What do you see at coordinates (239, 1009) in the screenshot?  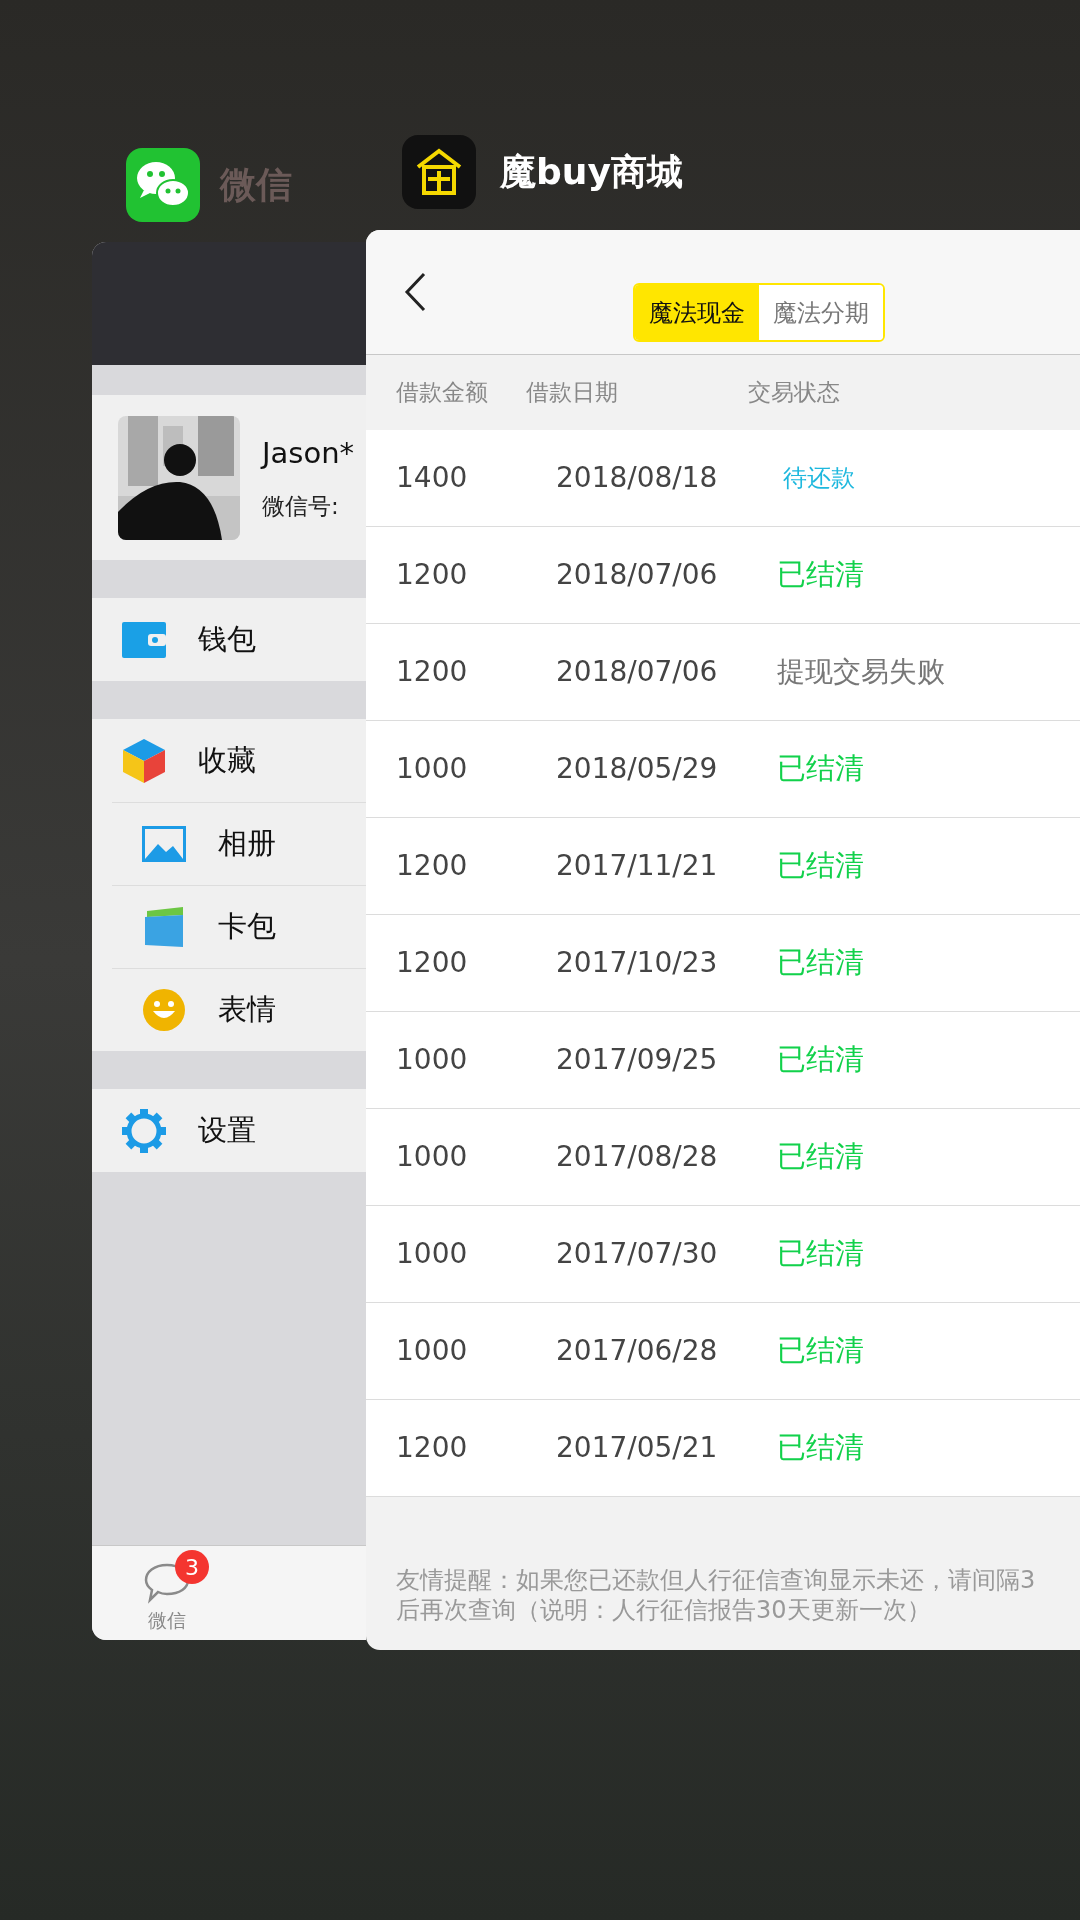 I see `menu-item: 表情` at bounding box center [239, 1009].